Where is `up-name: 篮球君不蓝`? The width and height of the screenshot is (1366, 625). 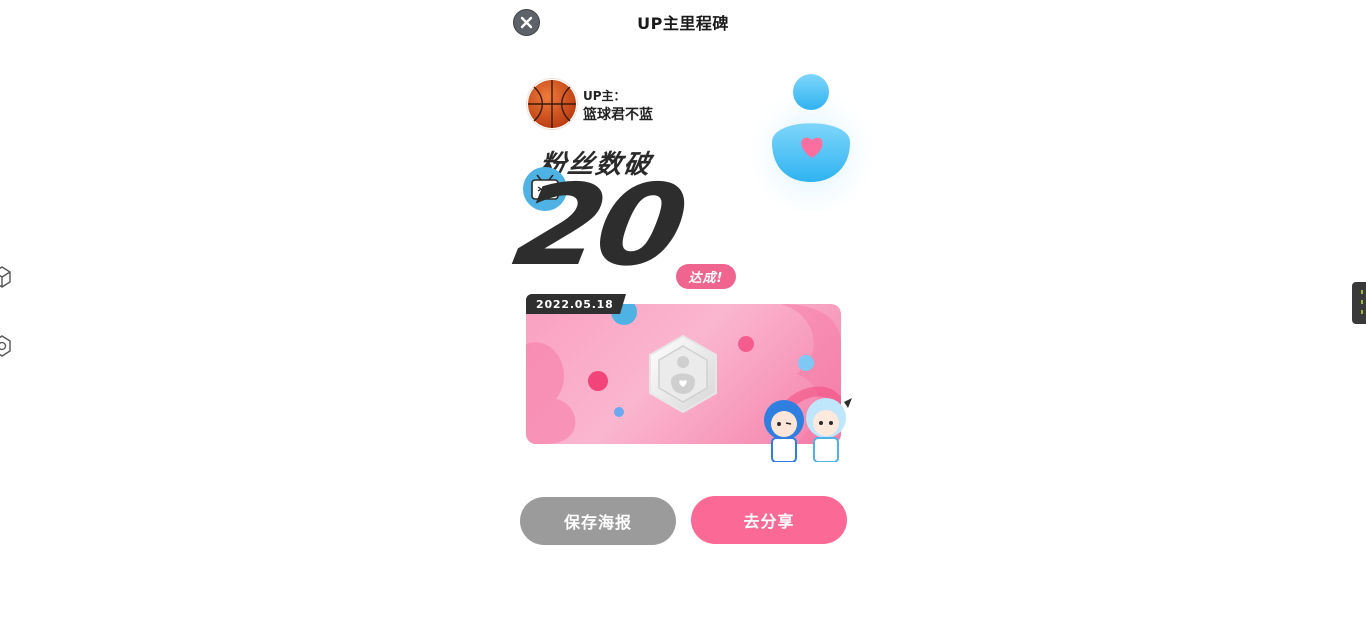
up-name: 篮球君不蓝 is located at coordinates (618, 115).